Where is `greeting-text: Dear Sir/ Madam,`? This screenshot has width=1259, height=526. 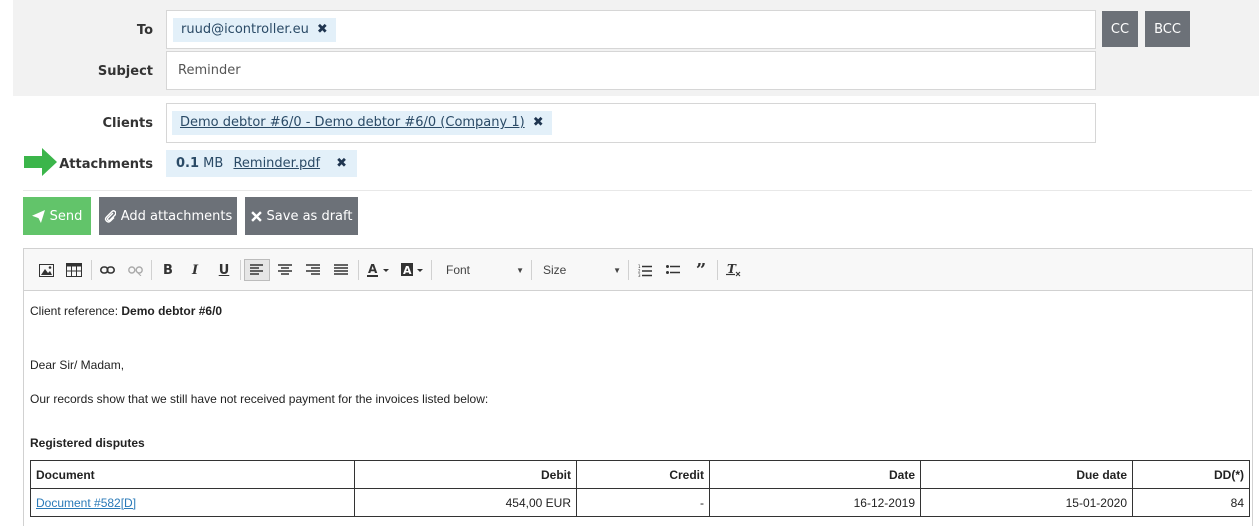
greeting-text: Dear Sir/ Madam, is located at coordinates (77, 365).